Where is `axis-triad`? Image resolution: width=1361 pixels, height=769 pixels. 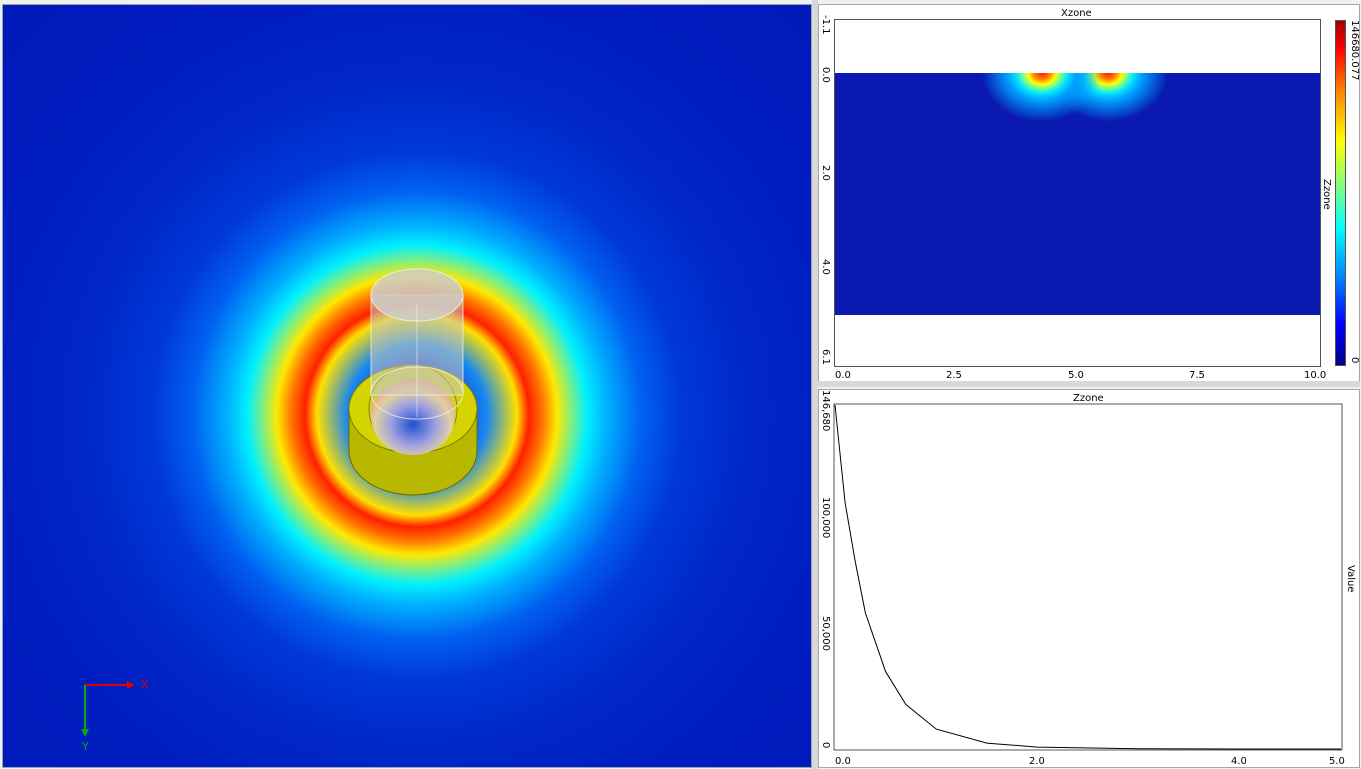
axis-triad is located at coordinates (108, 709).